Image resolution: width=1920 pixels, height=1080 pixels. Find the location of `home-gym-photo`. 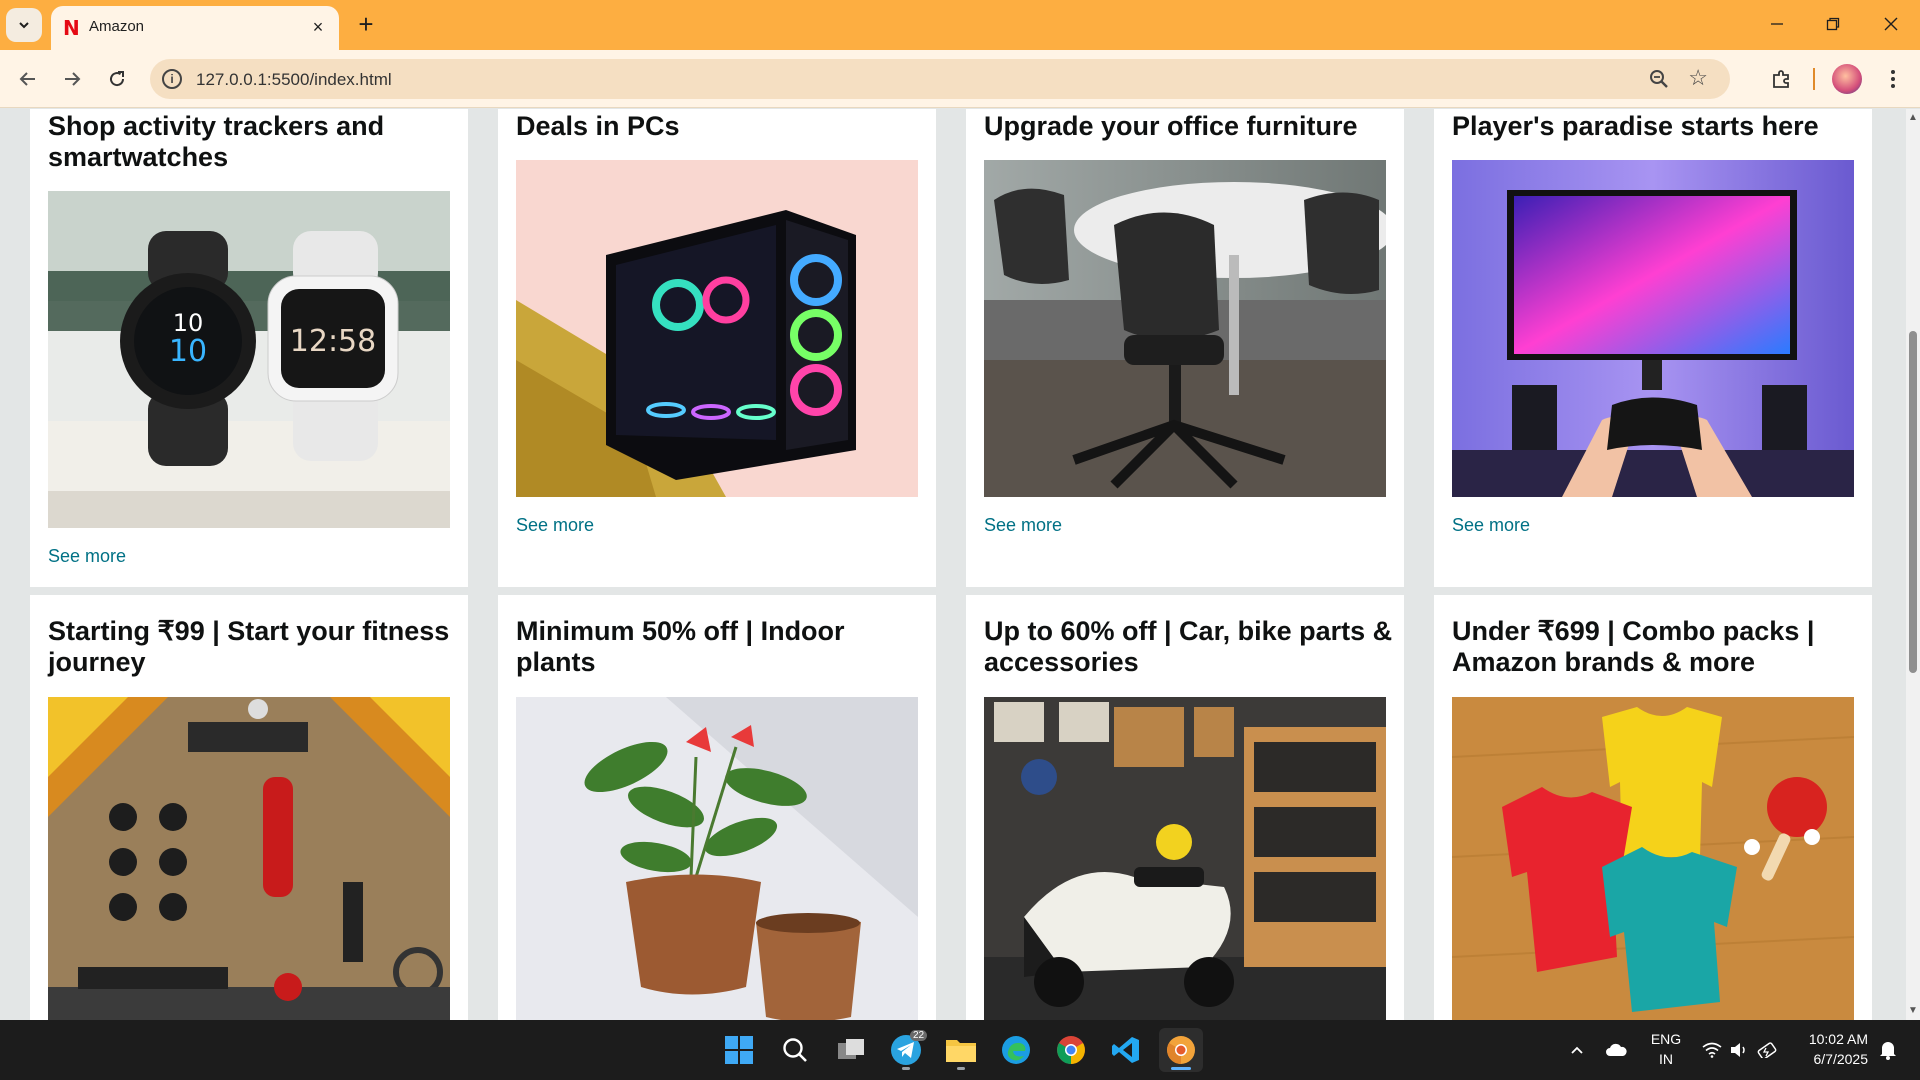

home-gym-photo is located at coordinates (249, 858).